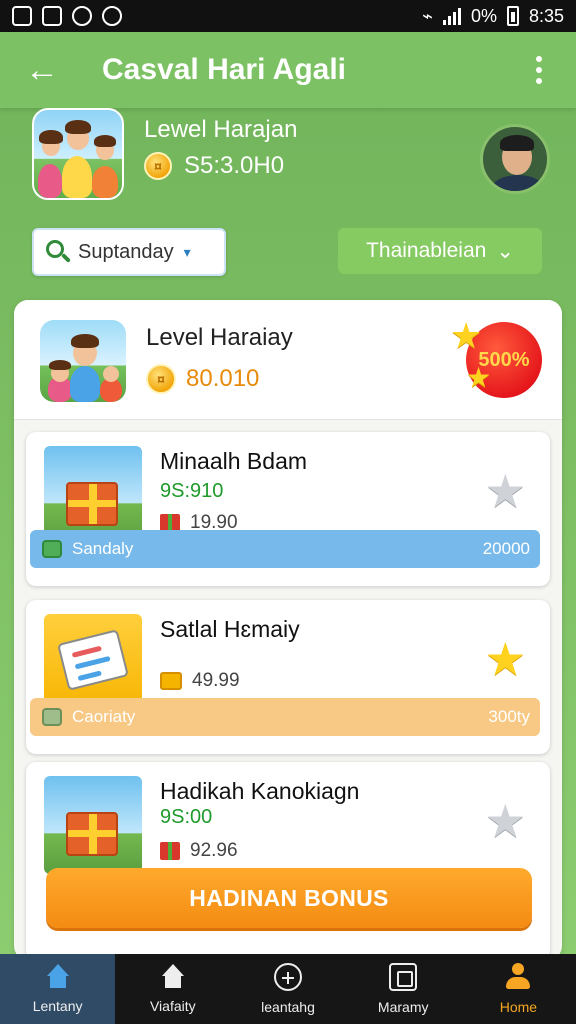  What do you see at coordinates (126, 251) in the screenshot?
I see `search-value: Suptanday` at bounding box center [126, 251].